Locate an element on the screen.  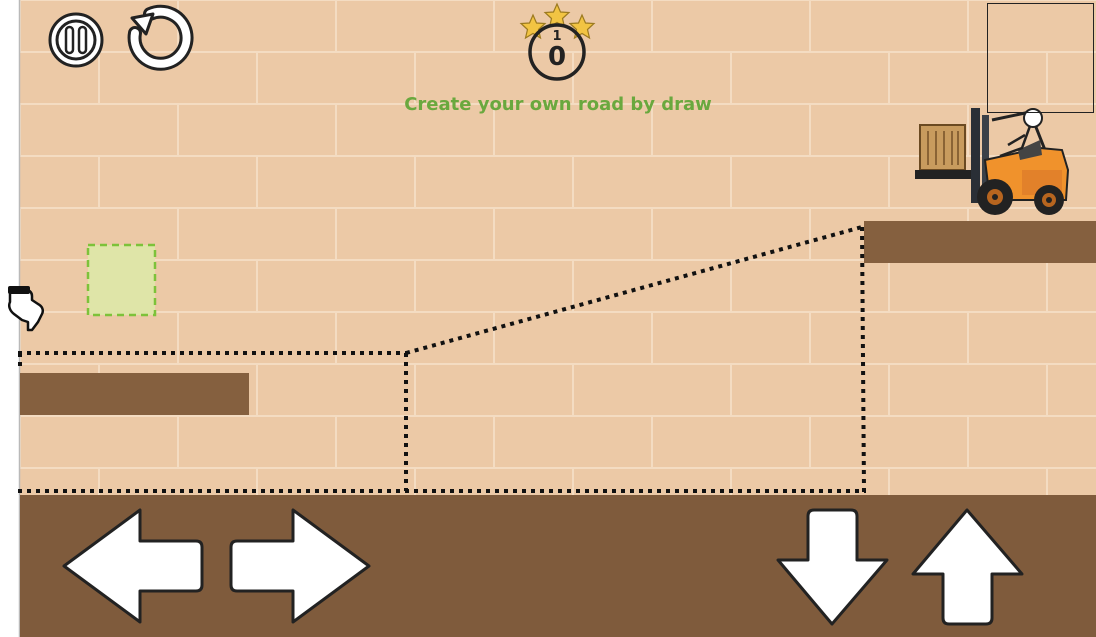
right-platform is located at coordinates (980, 242).